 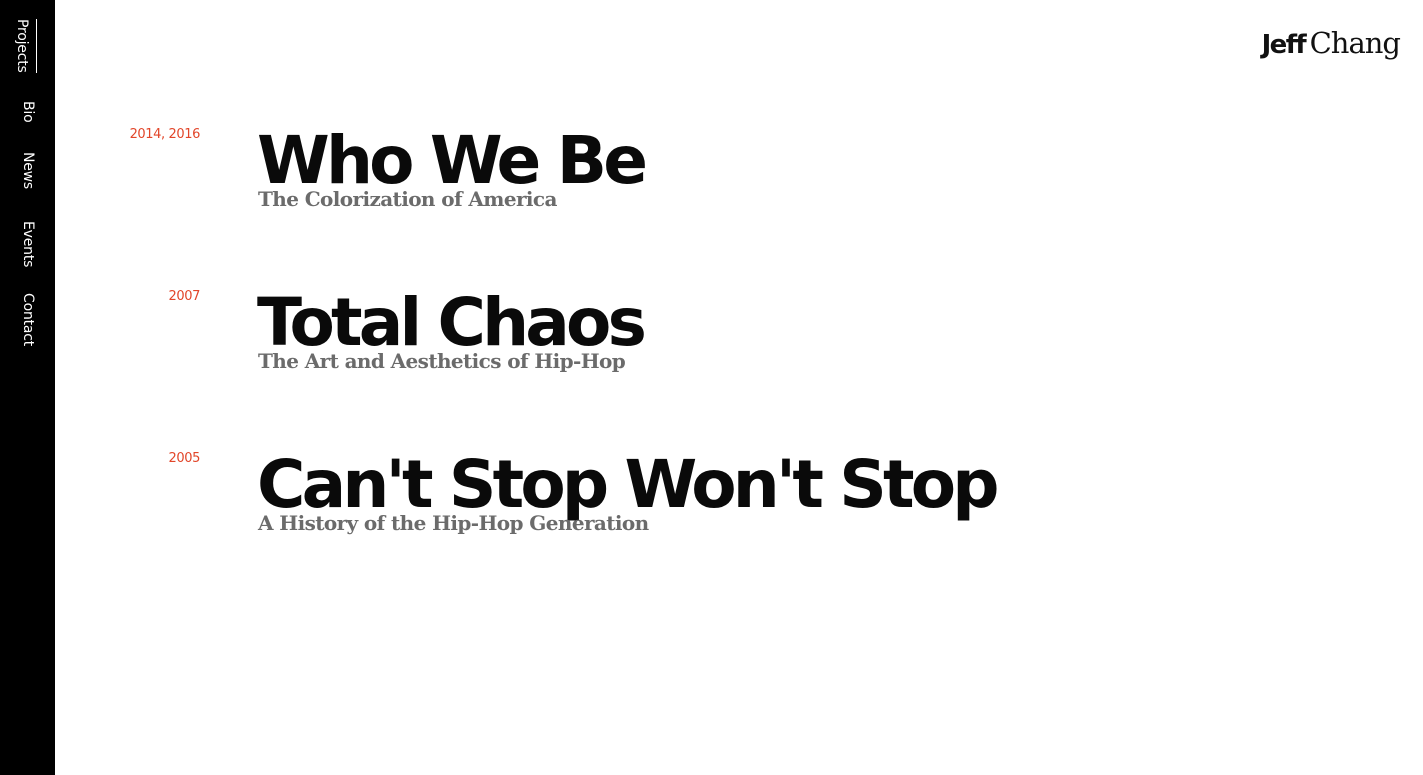 I want to click on logo-first-name: Jeff, so click(x=1284, y=45).